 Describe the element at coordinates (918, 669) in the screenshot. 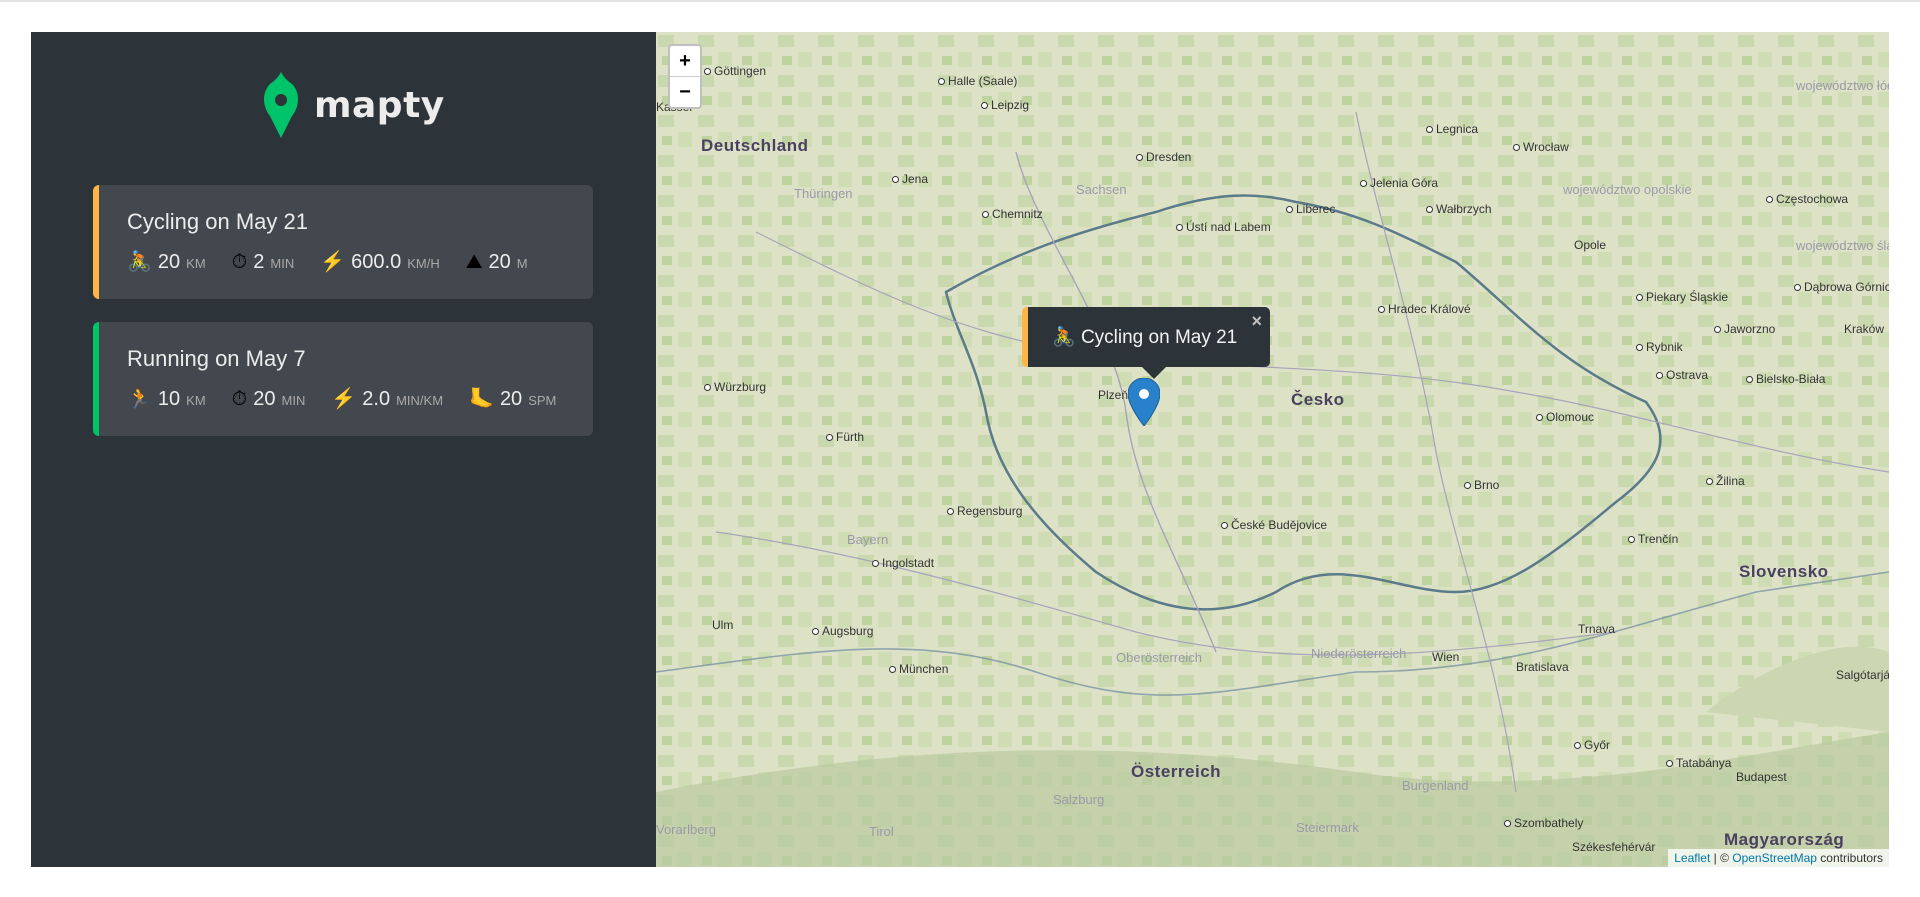

I see `map-label-city: München` at that location.